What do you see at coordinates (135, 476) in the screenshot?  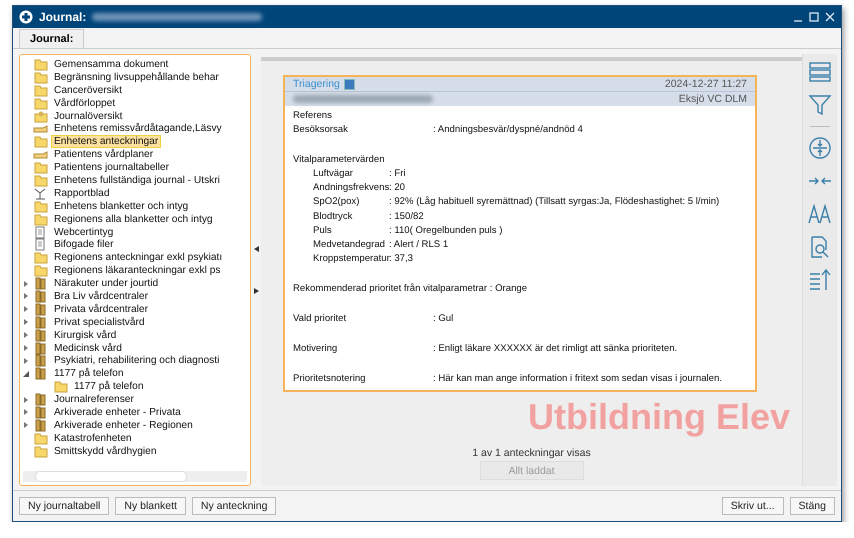 I see `horizontal-scrollbar` at bounding box center [135, 476].